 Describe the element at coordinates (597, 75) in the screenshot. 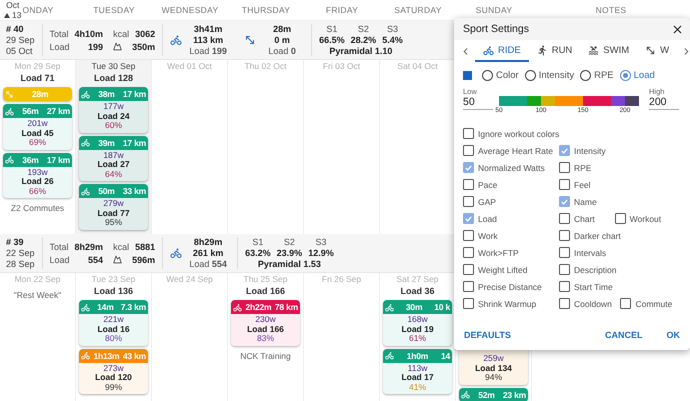

I see `radio-option: RPE` at that location.